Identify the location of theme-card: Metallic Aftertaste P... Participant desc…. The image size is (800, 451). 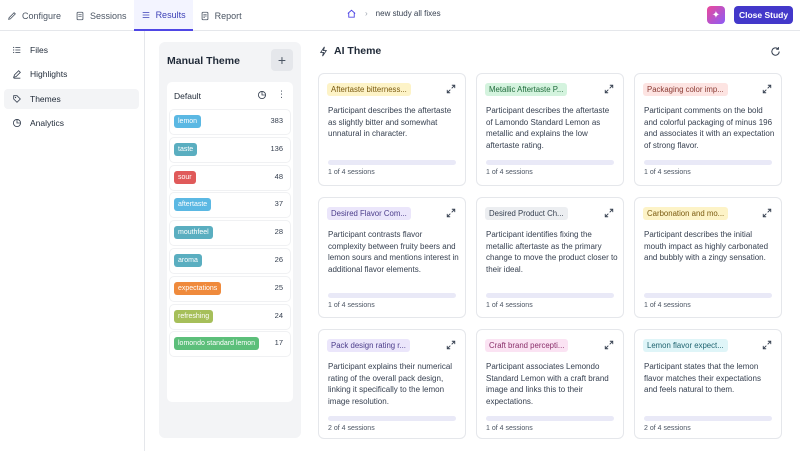
(550, 129).